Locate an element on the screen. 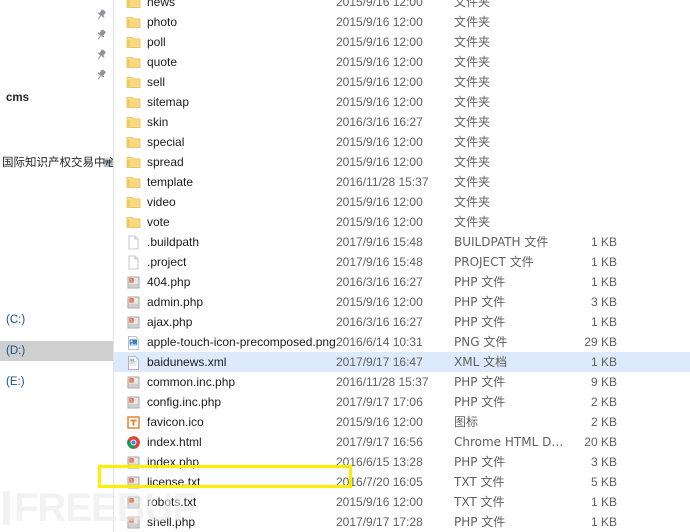  file-row: favicon.ico 2015/9/16 12:00 图标 2 KB is located at coordinates (402, 422).